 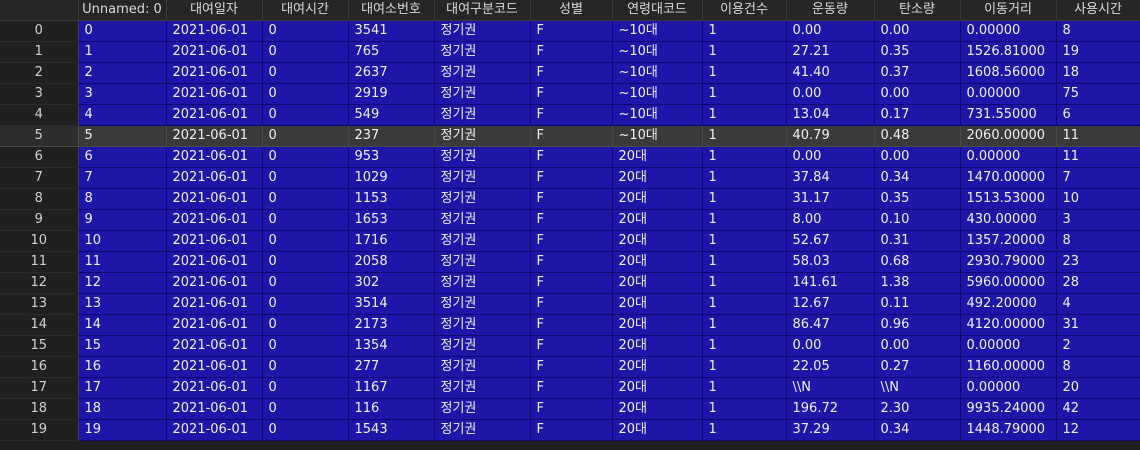 What do you see at coordinates (830, 220) in the screenshot?
I see `cell-exercise: 8.00` at bounding box center [830, 220].